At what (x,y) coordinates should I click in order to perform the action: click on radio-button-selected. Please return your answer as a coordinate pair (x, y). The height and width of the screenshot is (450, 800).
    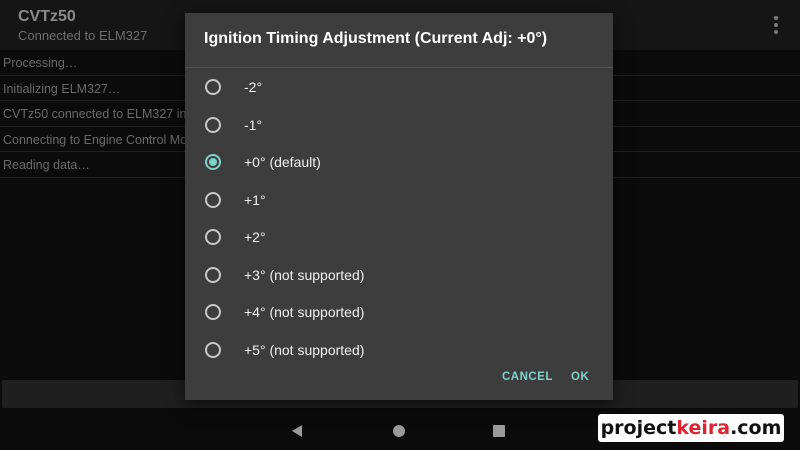
    Looking at the image, I should click on (213, 162).